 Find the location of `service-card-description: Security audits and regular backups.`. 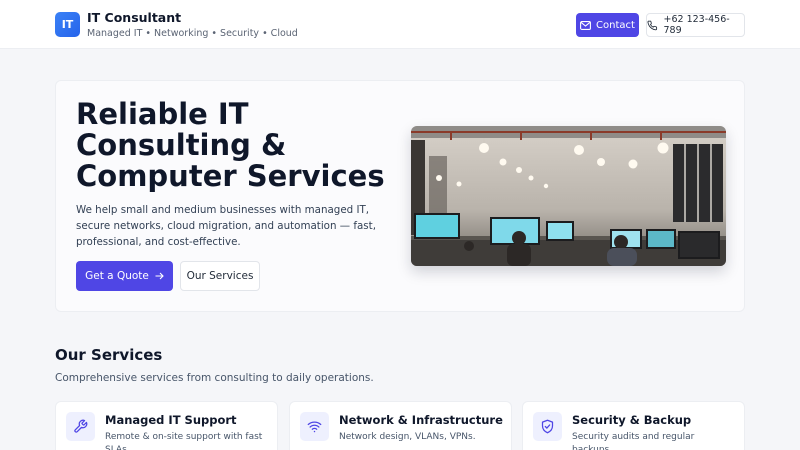

service-card-description: Security audits and regular backups. is located at coordinates (633, 441).